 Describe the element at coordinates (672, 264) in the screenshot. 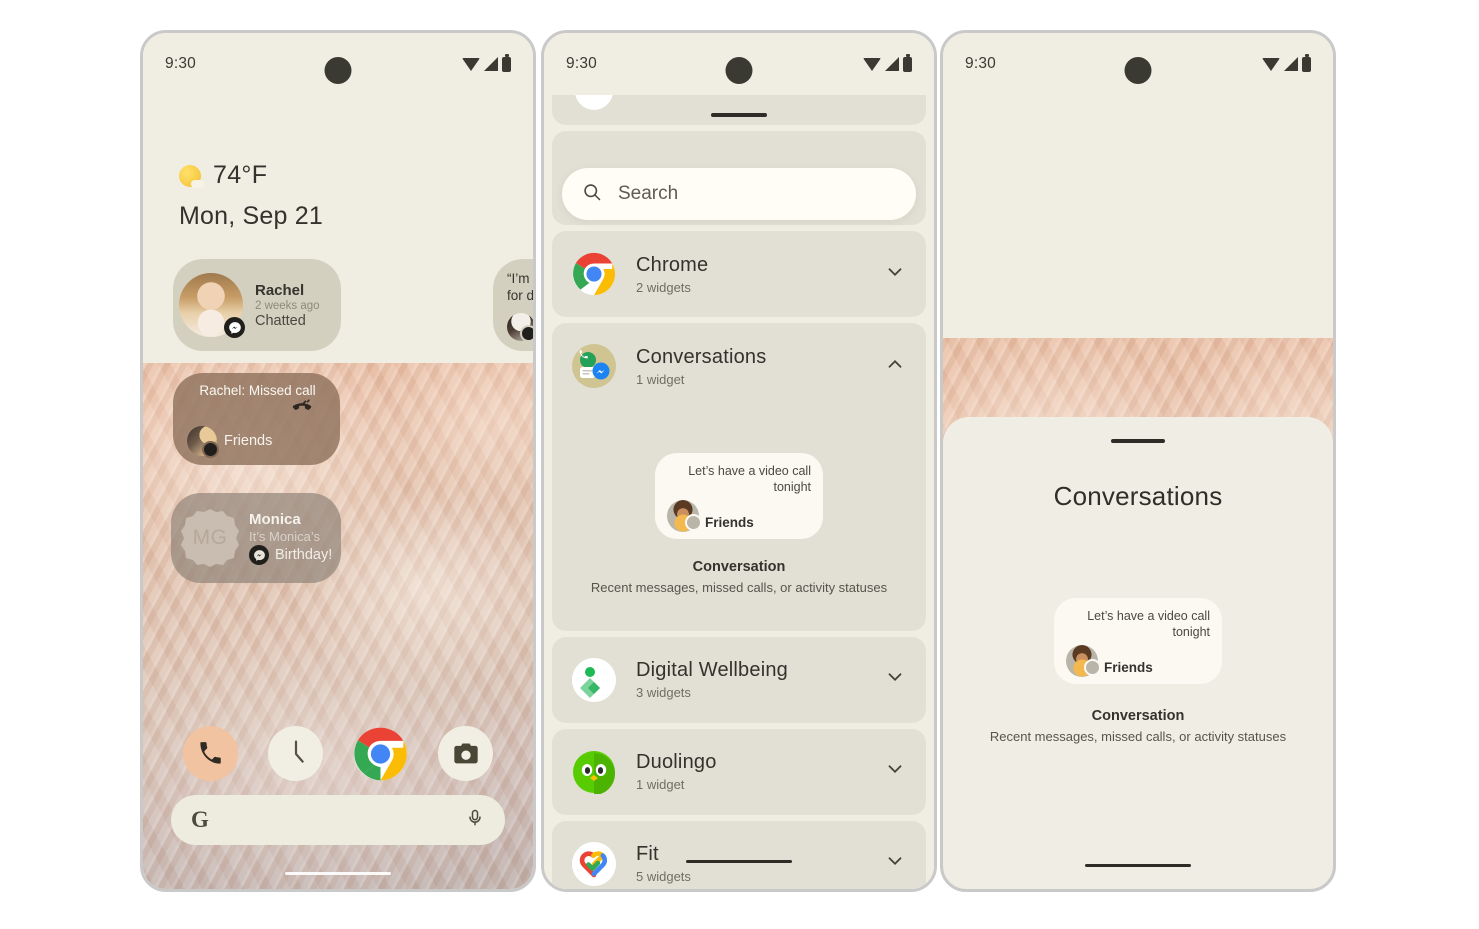

I see `row-title: Chrome` at that location.